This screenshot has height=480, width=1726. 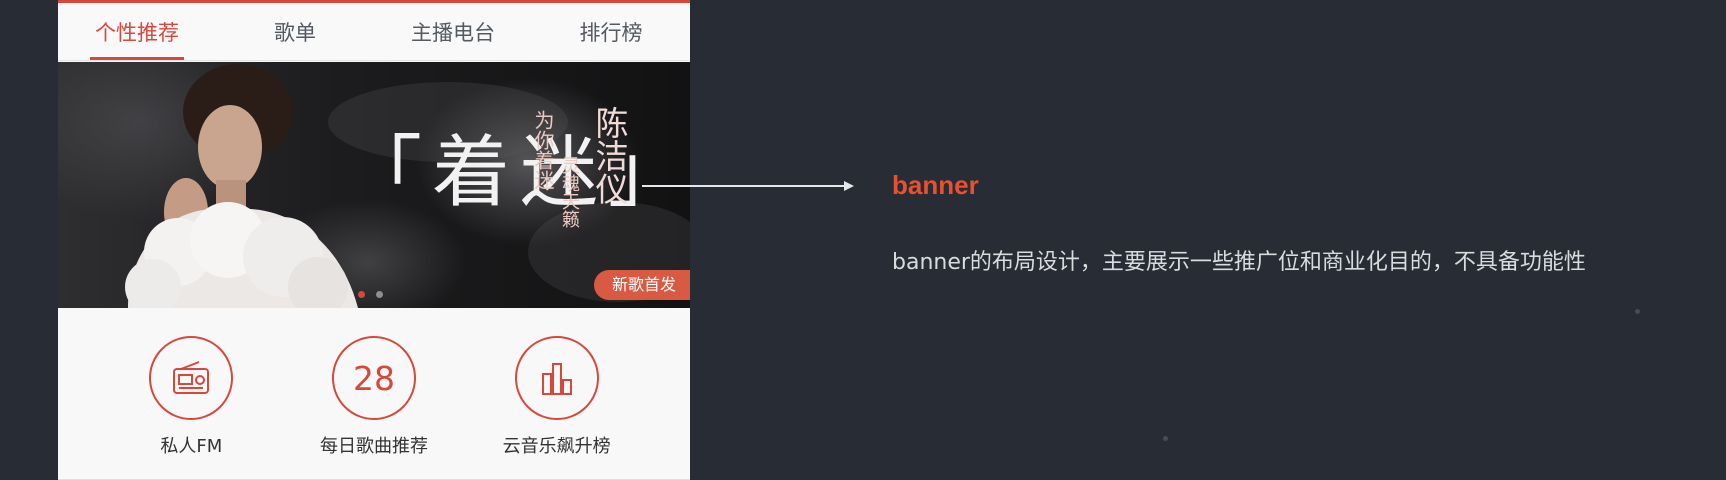 What do you see at coordinates (137, 31) in the screenshot?
I see `tab-recommend: 个性推荐` at bounding box center [137, 31].